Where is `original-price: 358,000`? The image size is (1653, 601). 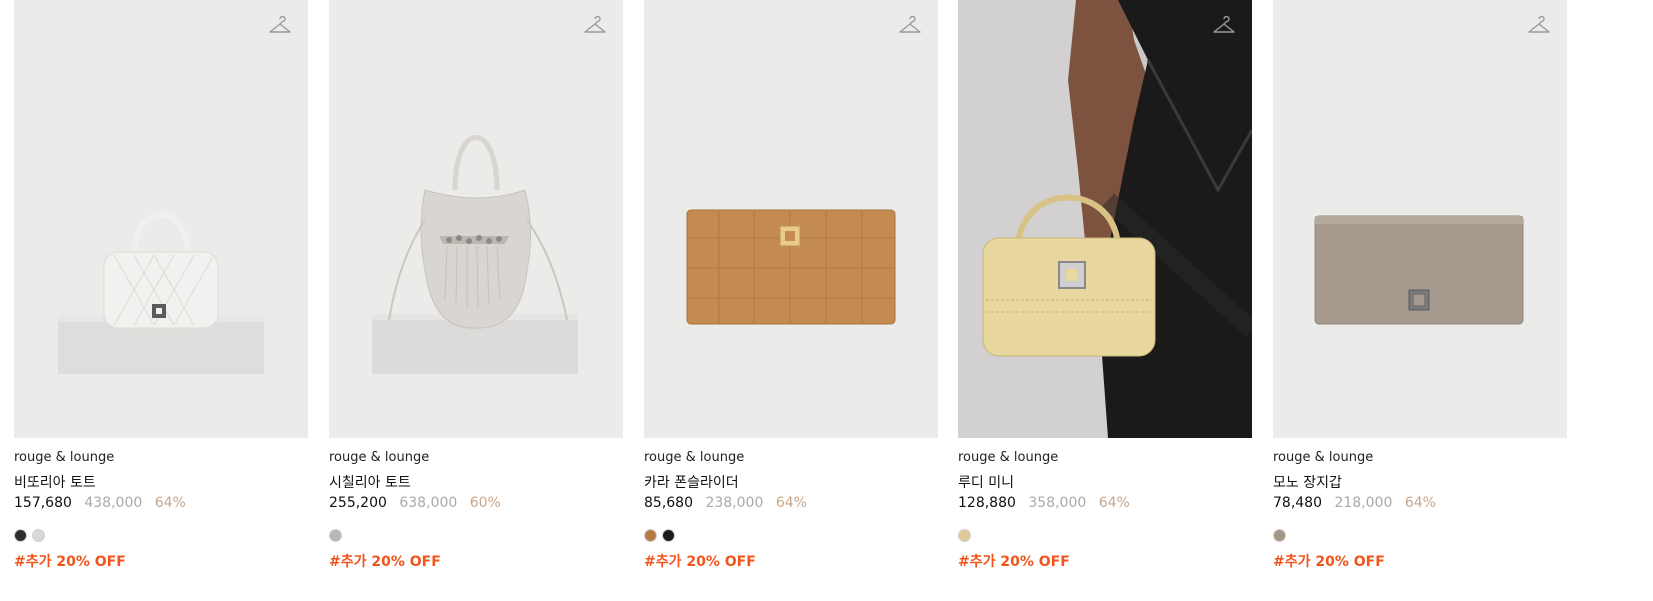 original-price: 358,000 is located at coordinates (1057, 503).